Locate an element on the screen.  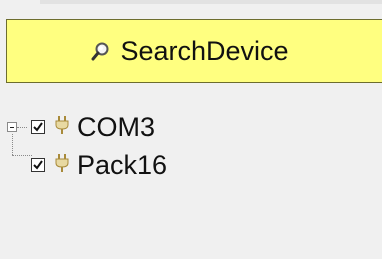
checkbox-com3 is located at coordinates (38, 127).